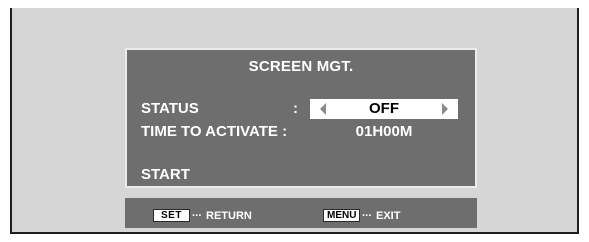  I want to click on status-selector: OFF, so click(384, 109).